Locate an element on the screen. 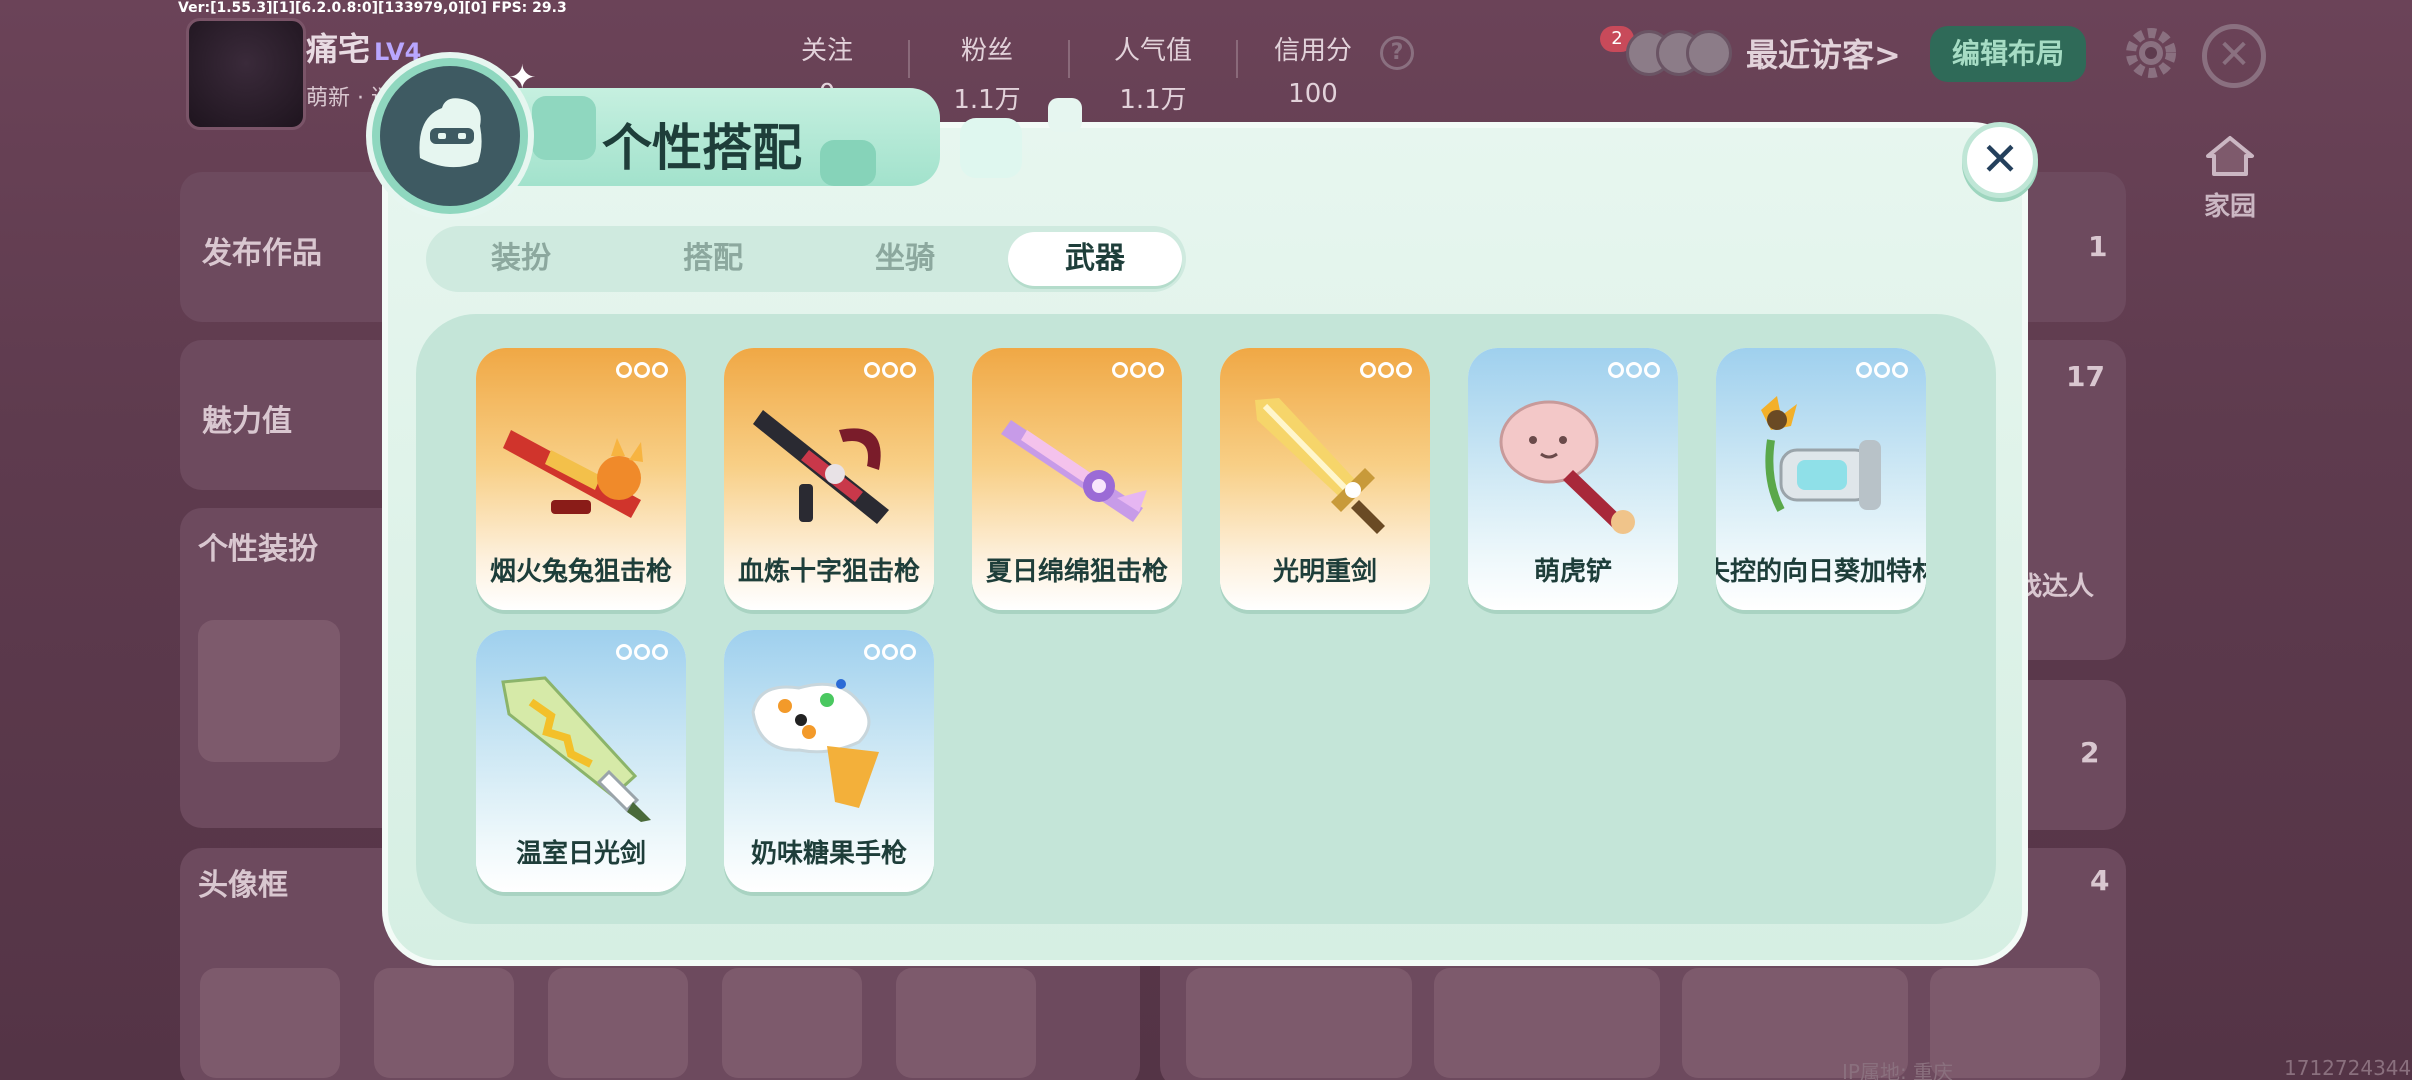 Image resolution: width=2412 pixels, height=1080 pixels. sunflower-gatling-icon is located at coordinates (1821, 454).